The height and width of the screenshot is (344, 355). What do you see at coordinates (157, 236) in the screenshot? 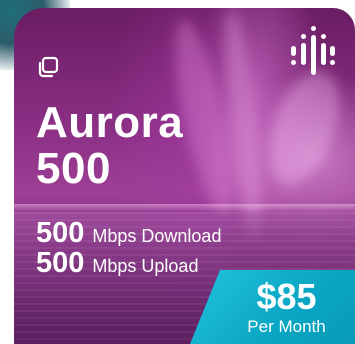
I see `download-label: Mbps Download` at bounding box center [157, 236].